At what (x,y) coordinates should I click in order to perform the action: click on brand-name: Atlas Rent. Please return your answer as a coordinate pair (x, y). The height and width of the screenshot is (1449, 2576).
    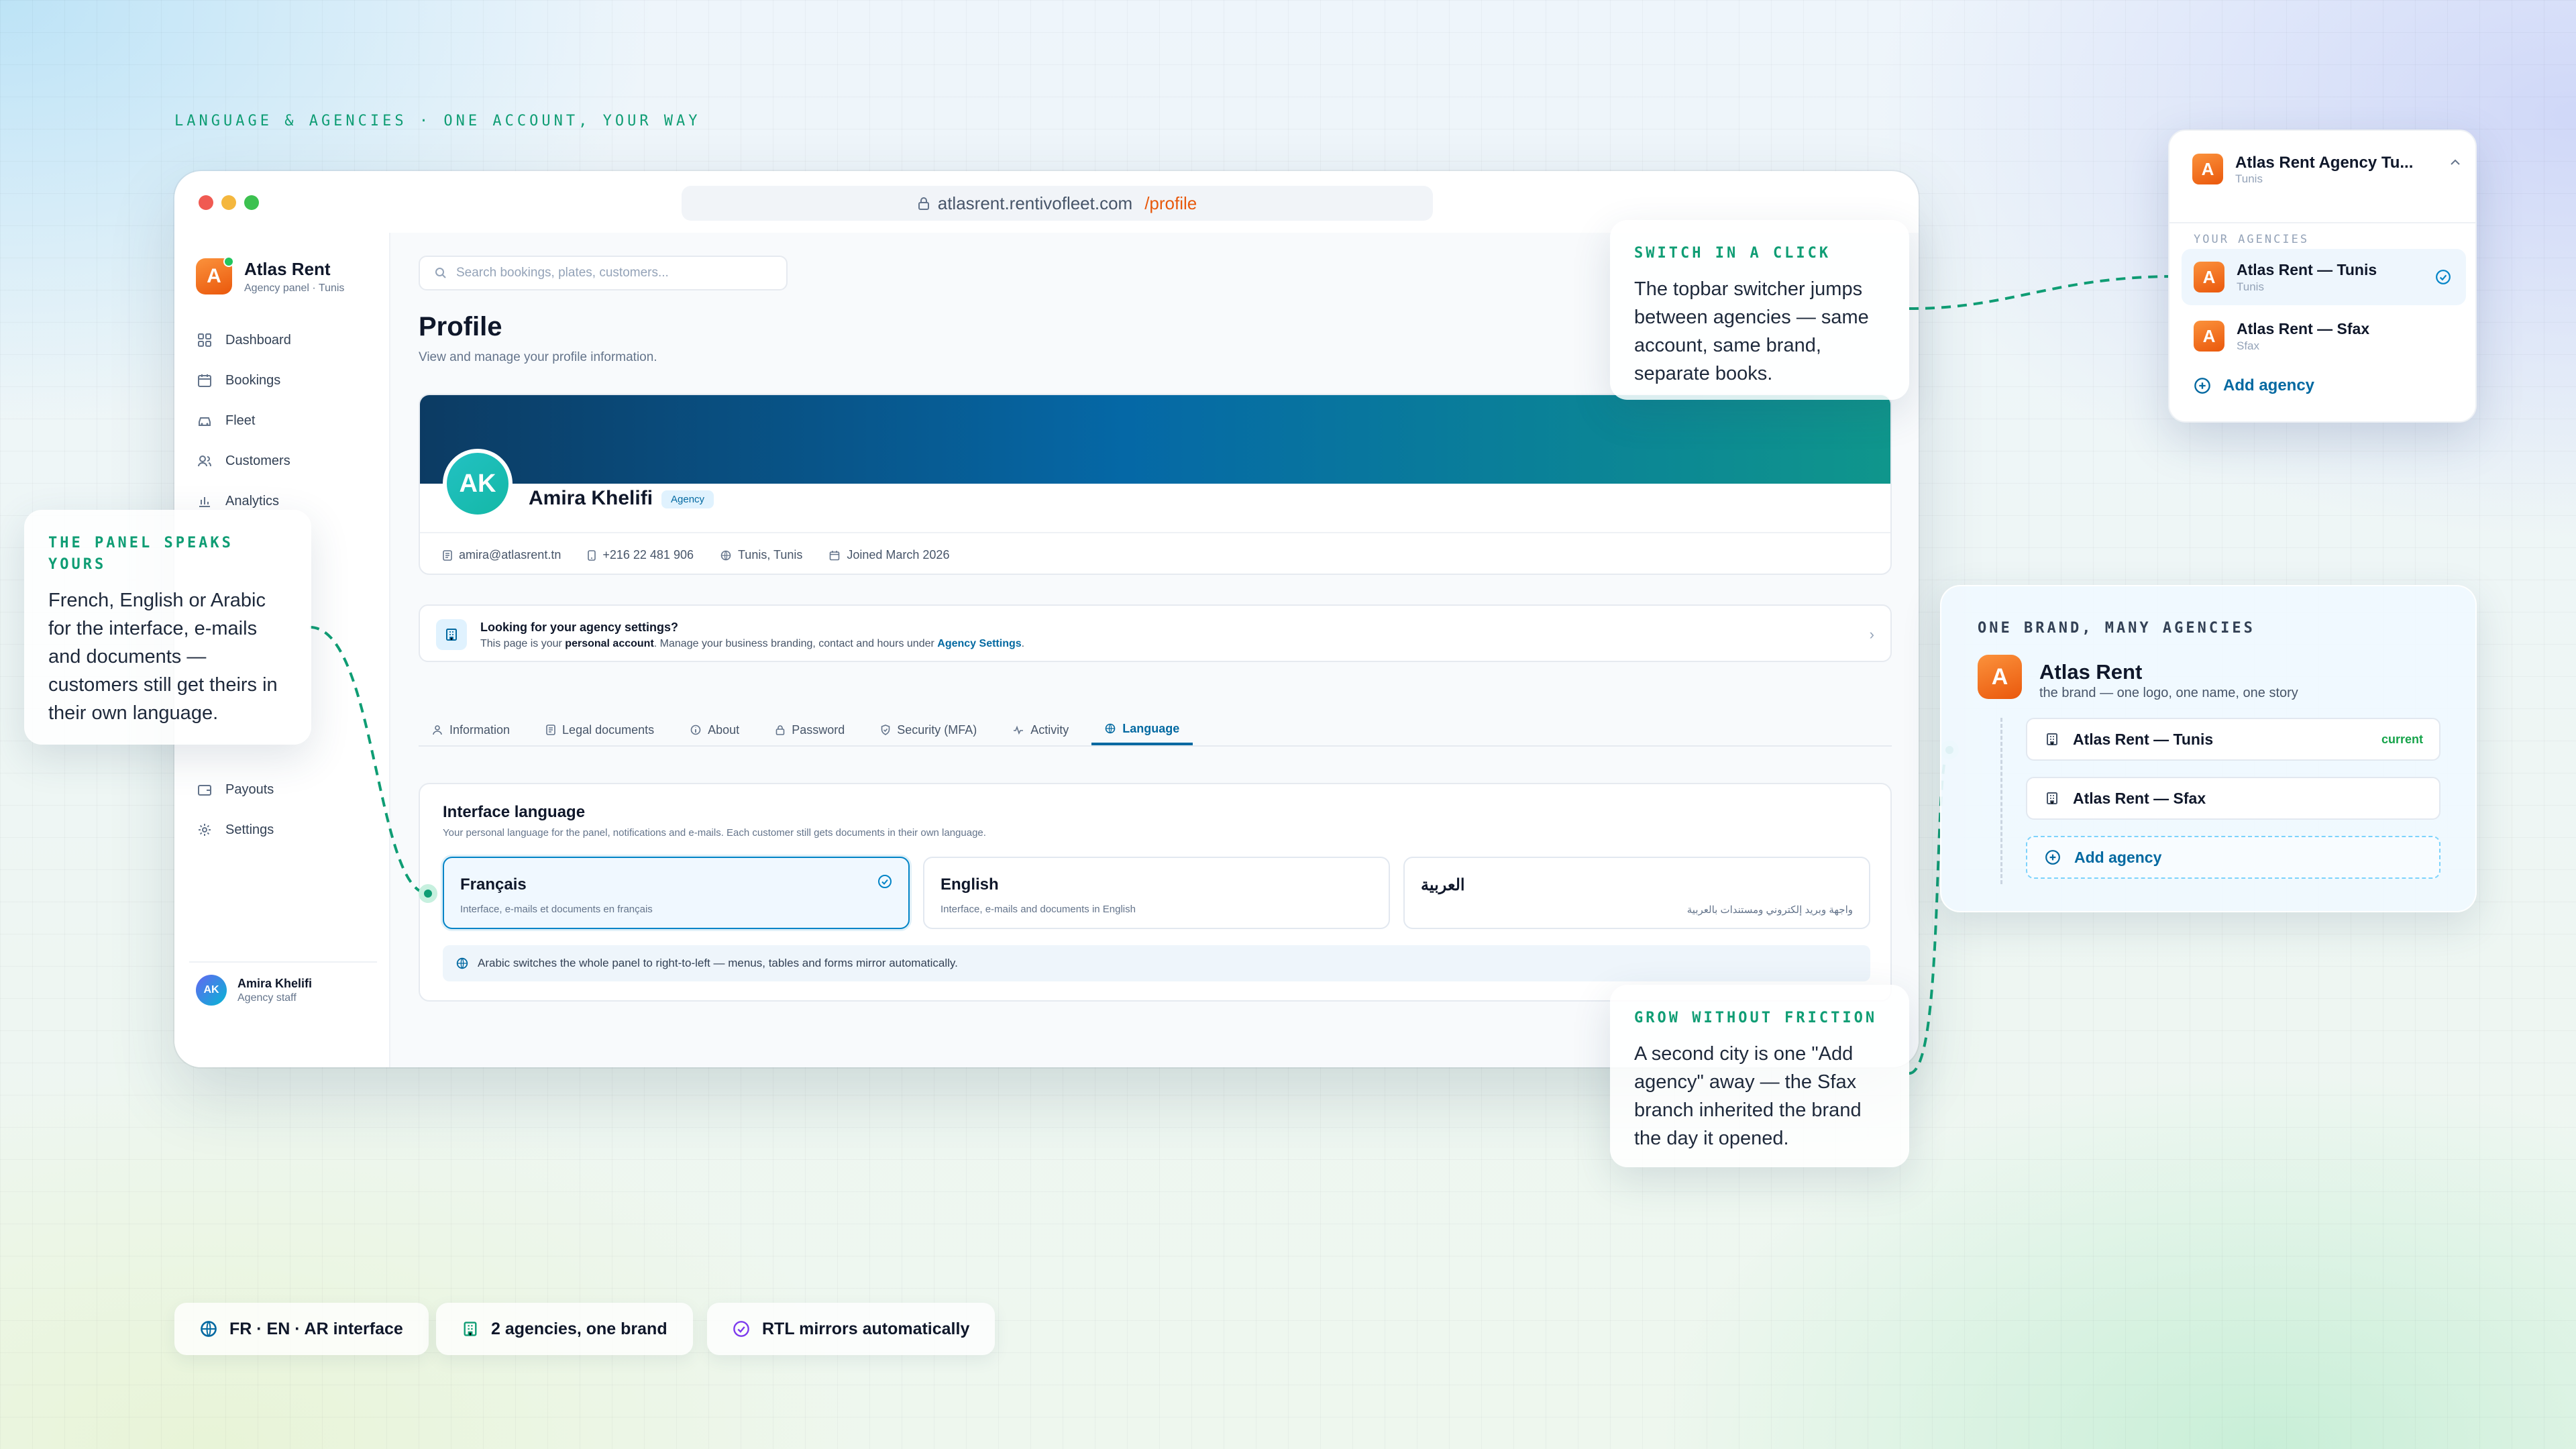
    Looking at the image, I should click on (287, 268).